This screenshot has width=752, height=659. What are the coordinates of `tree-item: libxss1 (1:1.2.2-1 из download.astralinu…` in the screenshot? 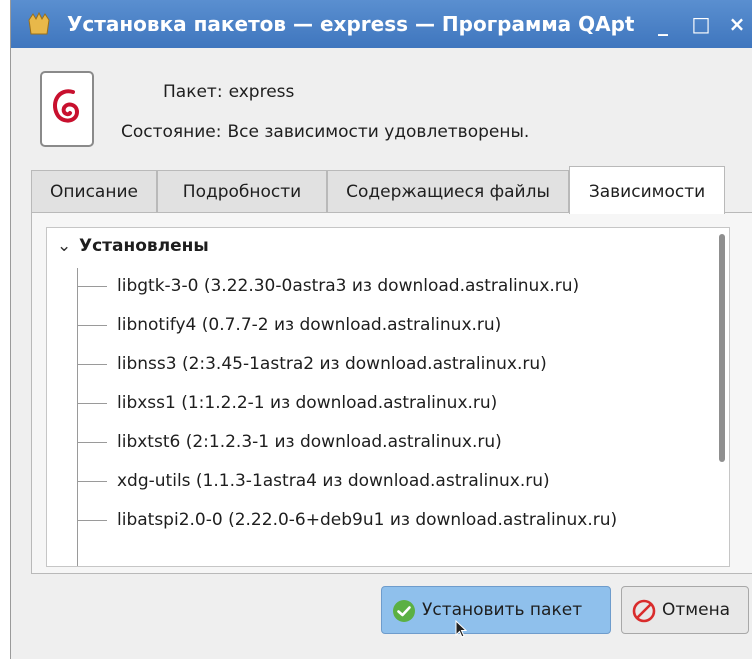 It's located at (287, 403).